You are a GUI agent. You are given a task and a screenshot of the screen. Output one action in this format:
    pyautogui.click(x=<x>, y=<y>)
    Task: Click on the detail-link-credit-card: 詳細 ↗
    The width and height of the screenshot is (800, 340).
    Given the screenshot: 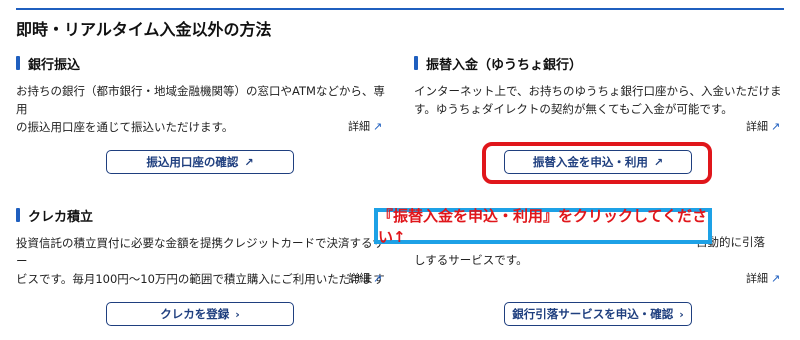 What is the action you would take?
    pyautogui.click(x=571, y=278)
    